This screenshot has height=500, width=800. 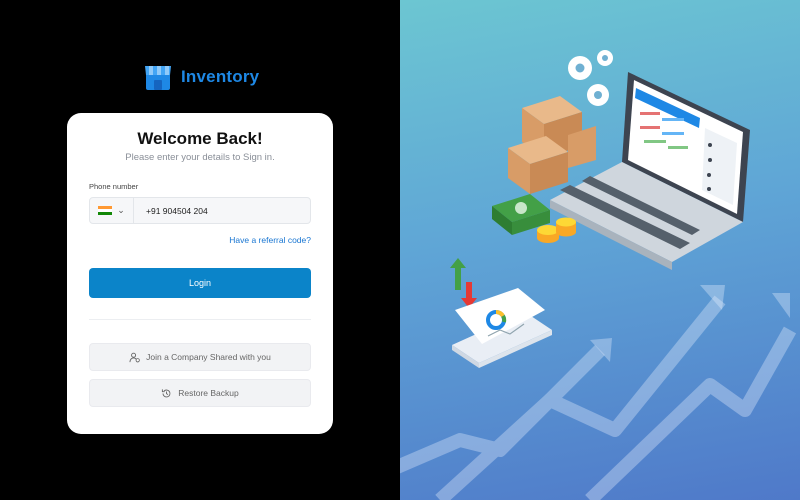 I want to click on login-button: Login, so click(x=200, y=283).